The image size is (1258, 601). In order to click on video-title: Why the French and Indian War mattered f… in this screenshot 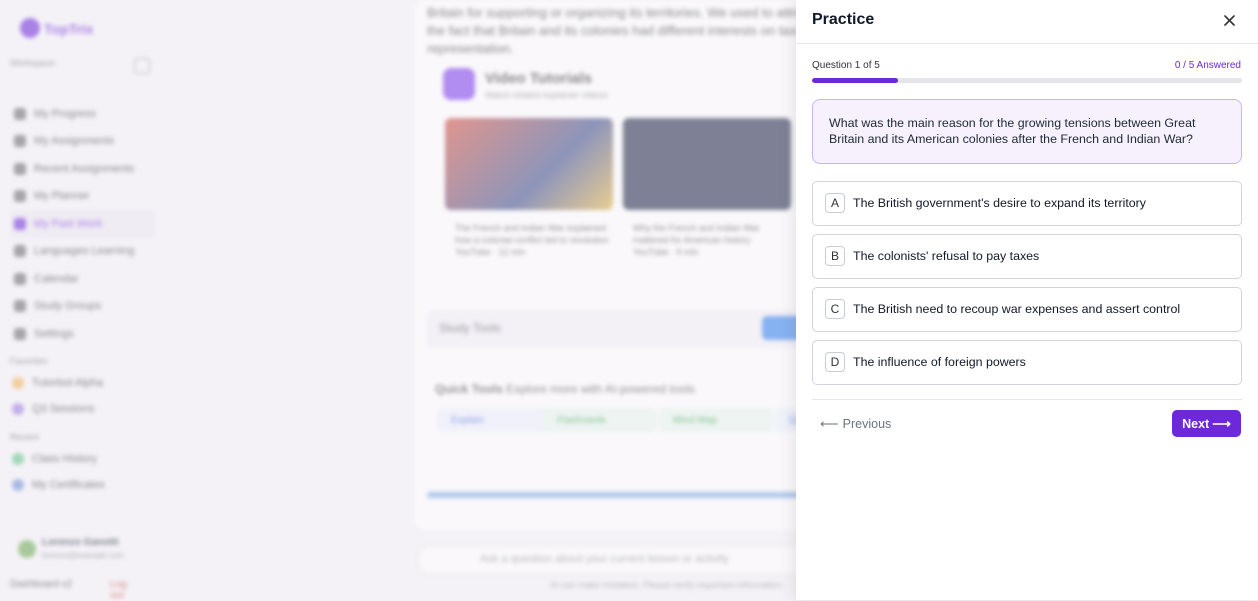, I will do `click(696, 234)`.